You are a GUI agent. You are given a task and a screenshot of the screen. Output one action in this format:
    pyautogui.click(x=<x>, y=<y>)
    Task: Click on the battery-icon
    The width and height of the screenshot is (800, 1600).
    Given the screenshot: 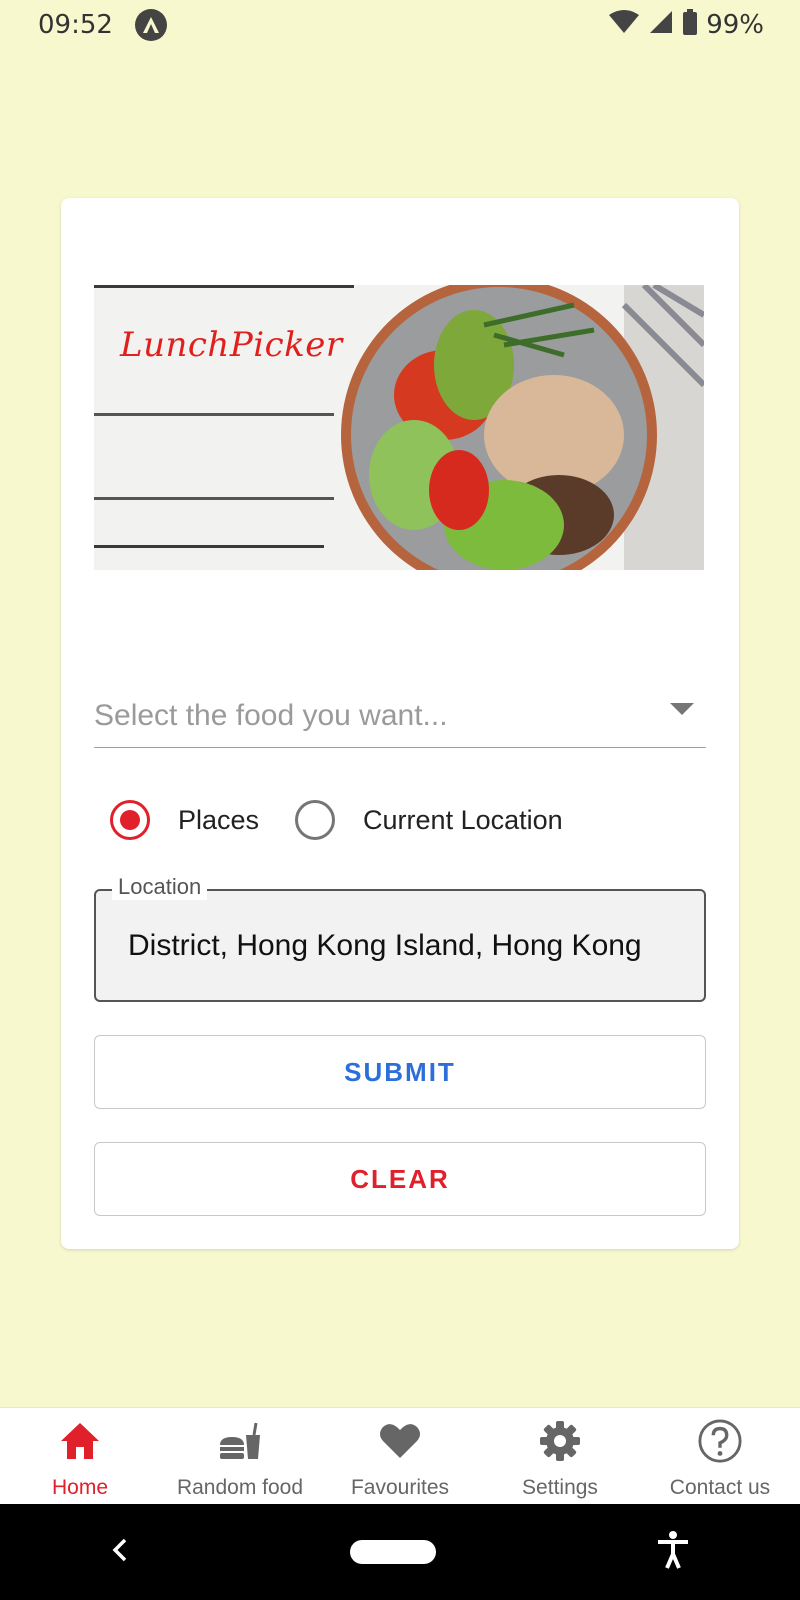 What is the action you would take?
    pyautogui.click(x=690, y=25)
    